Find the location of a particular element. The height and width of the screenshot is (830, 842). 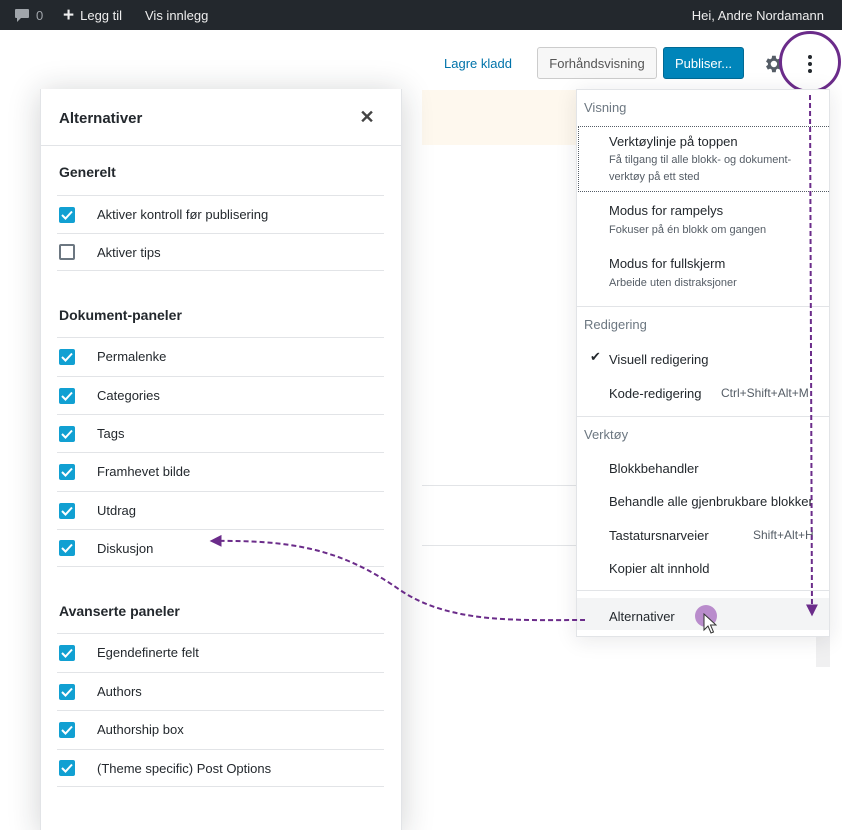

arrow-down-line is located at coordinates (811, 355).